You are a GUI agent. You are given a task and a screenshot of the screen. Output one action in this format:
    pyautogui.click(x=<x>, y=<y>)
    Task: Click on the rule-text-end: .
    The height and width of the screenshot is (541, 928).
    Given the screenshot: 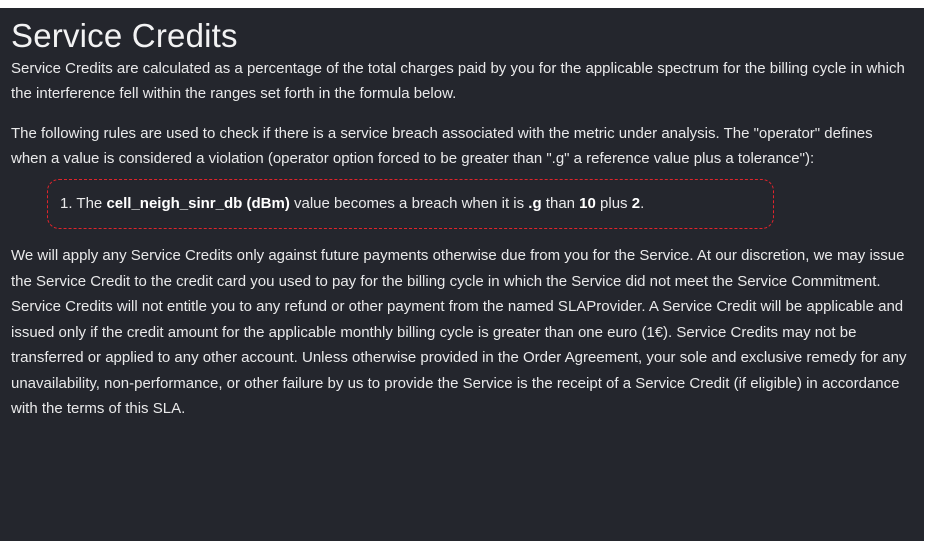 What is the action you would take?
    pyautogui.click(x=642, y=203)
    